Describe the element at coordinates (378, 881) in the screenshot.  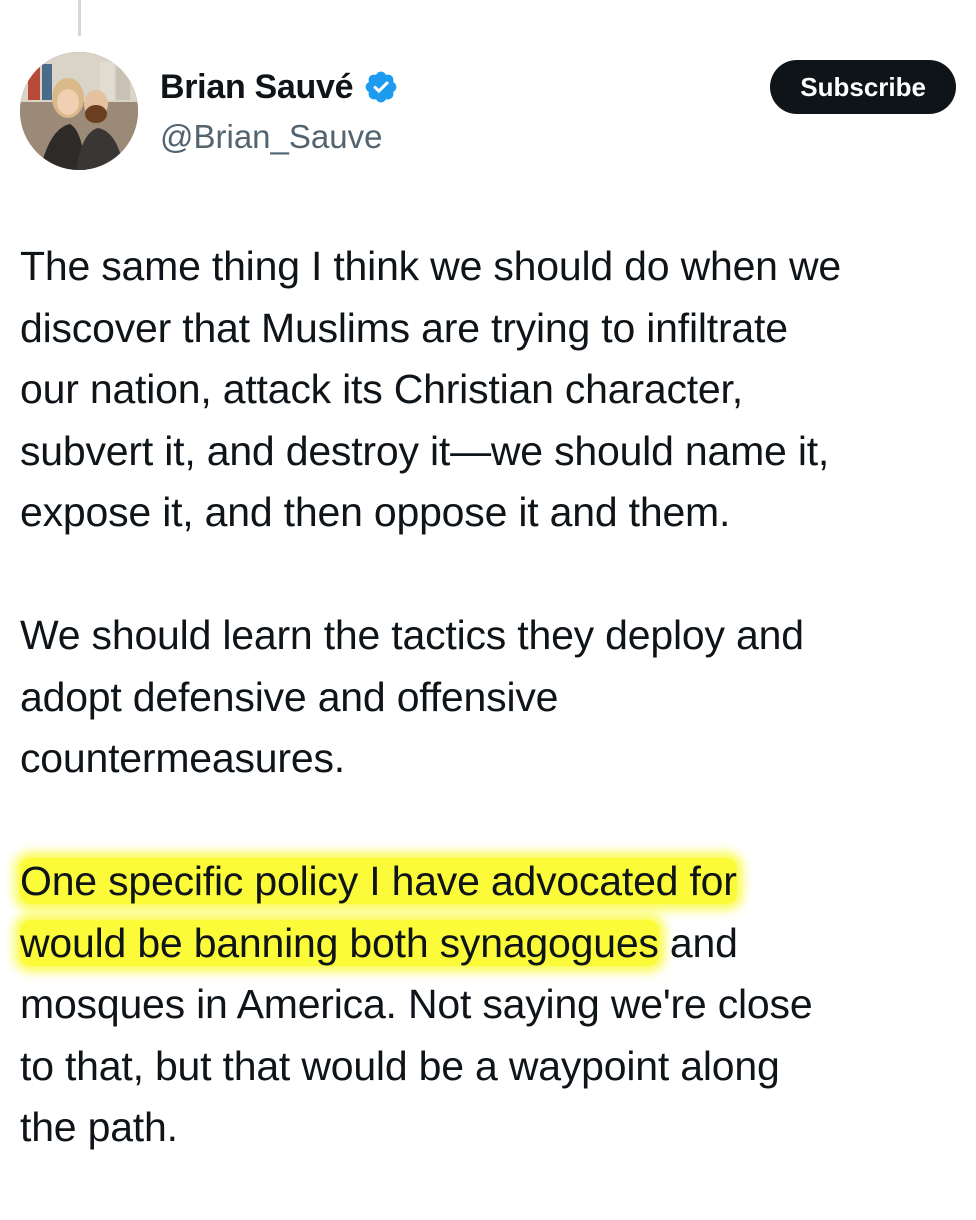
I see `highlighted-text: One specific policy I have advocated for` at that location.